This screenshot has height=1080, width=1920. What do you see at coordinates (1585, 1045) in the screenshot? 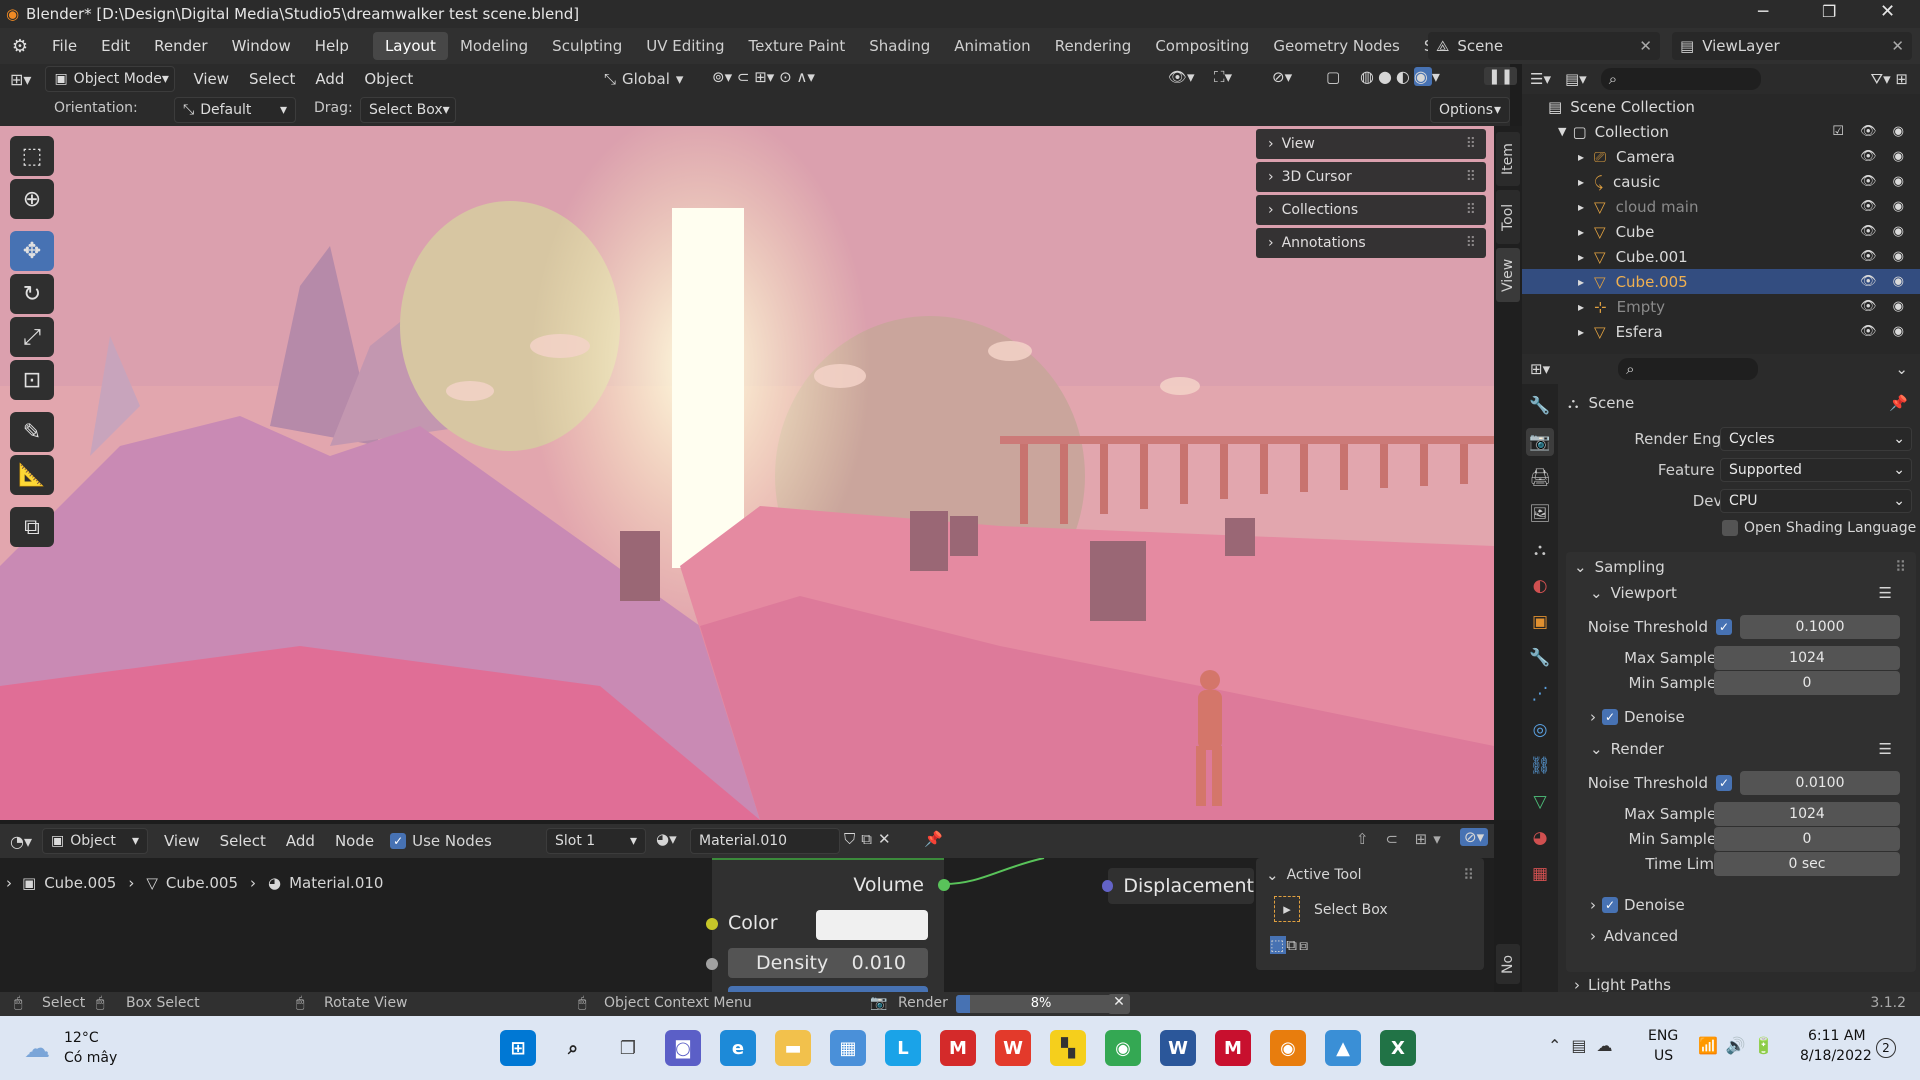
I see `tray-icons: ⌃▤☁` at bounding box center [1585, 1045].